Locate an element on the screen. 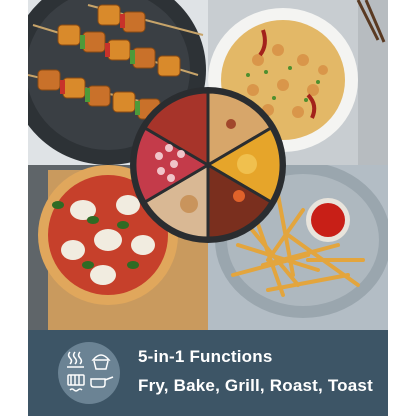 The width and height of the screenshot is (416, 416). pan-icon is located at coordinates (102, 382).